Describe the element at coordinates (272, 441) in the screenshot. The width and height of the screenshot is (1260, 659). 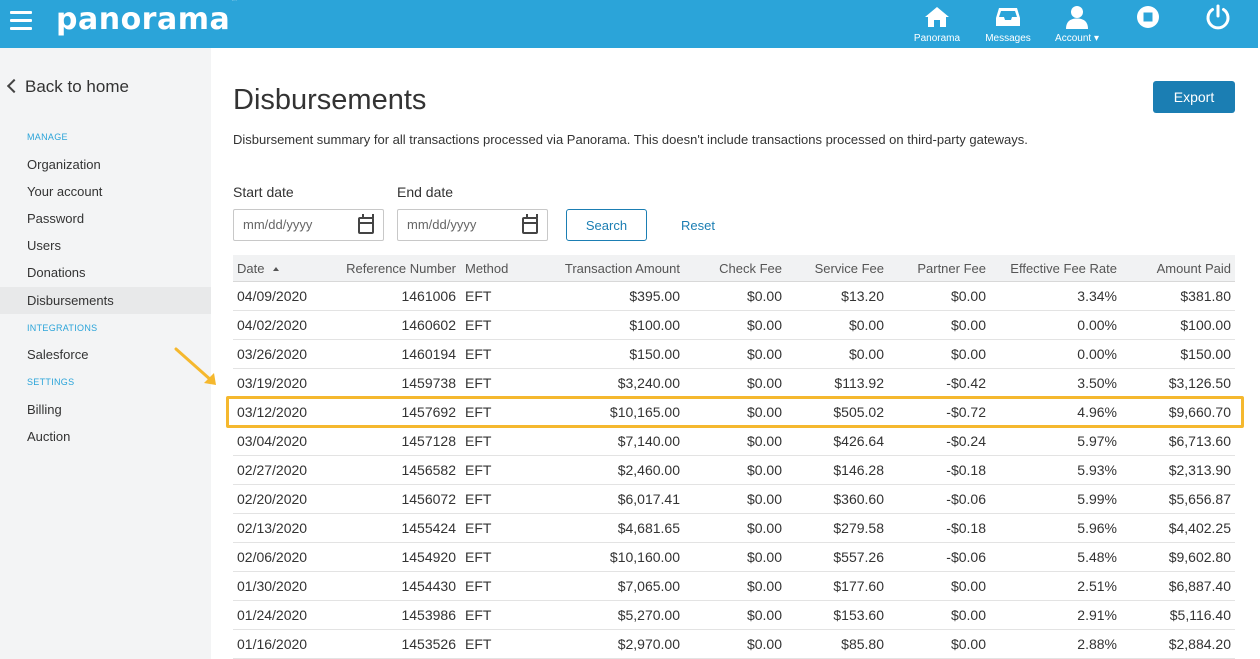
I see `cell-date: 03/04/2020` at that location.